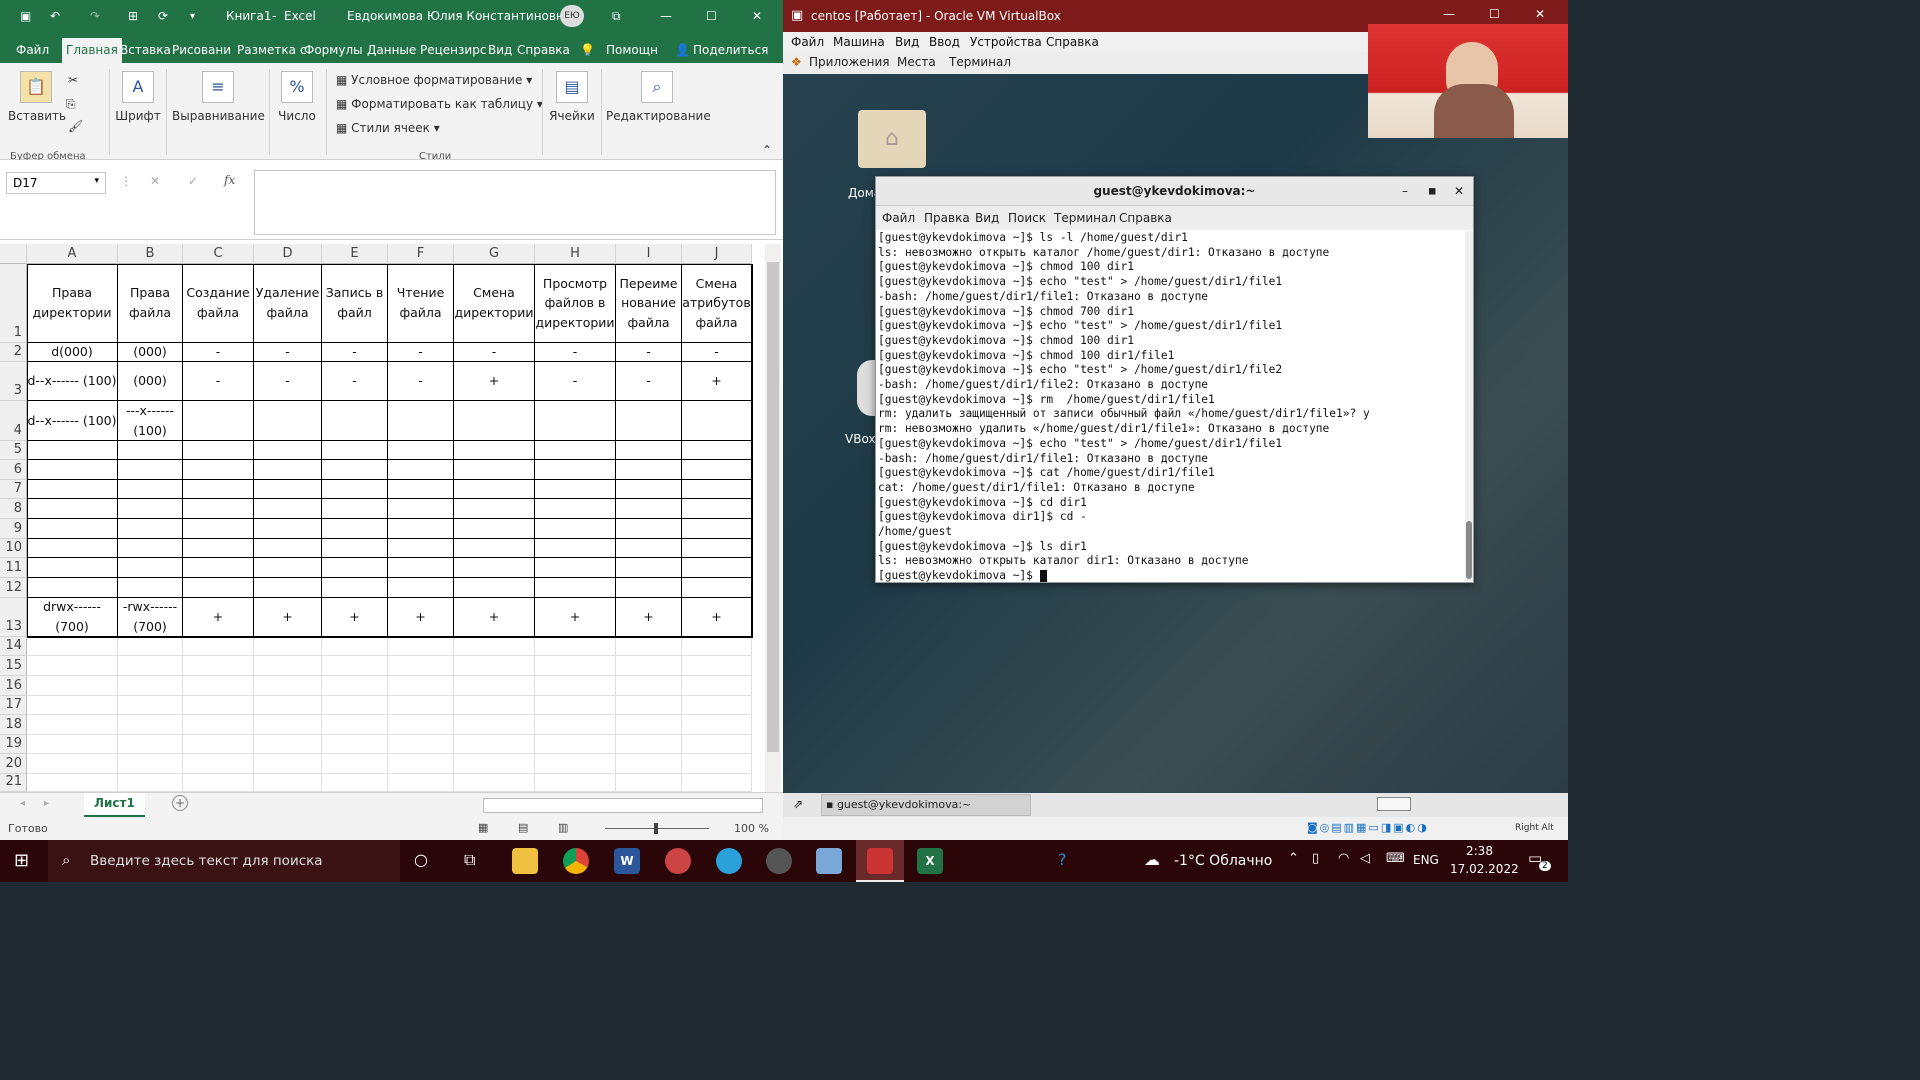  What do you see at coordinates (25, 16) in the screenshot?
I see `save-icon: ▣` at bounding box center [25, 16].